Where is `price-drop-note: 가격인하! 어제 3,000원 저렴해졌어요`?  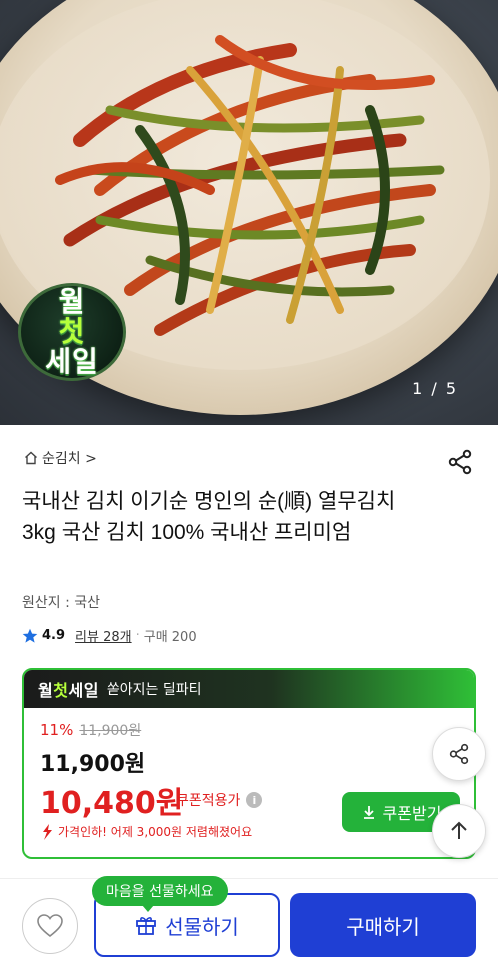 price-drop-note: 가격인하! 어제 3,000원 저렴해졌어요 is located at coordinates (146, 831).